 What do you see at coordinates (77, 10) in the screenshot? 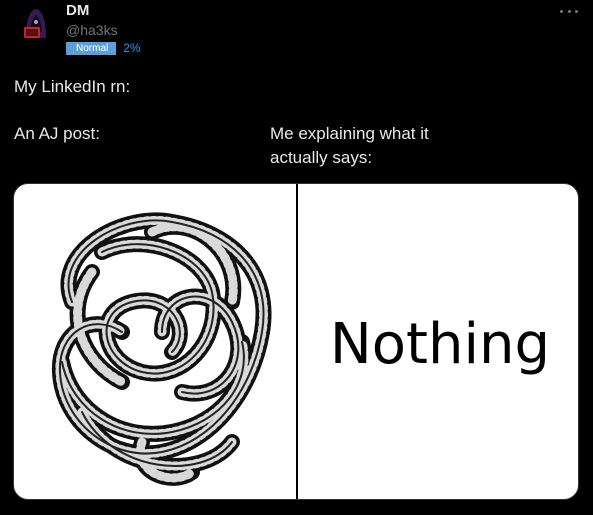
I see `author-name: DM` at bounding box center [77, 10].